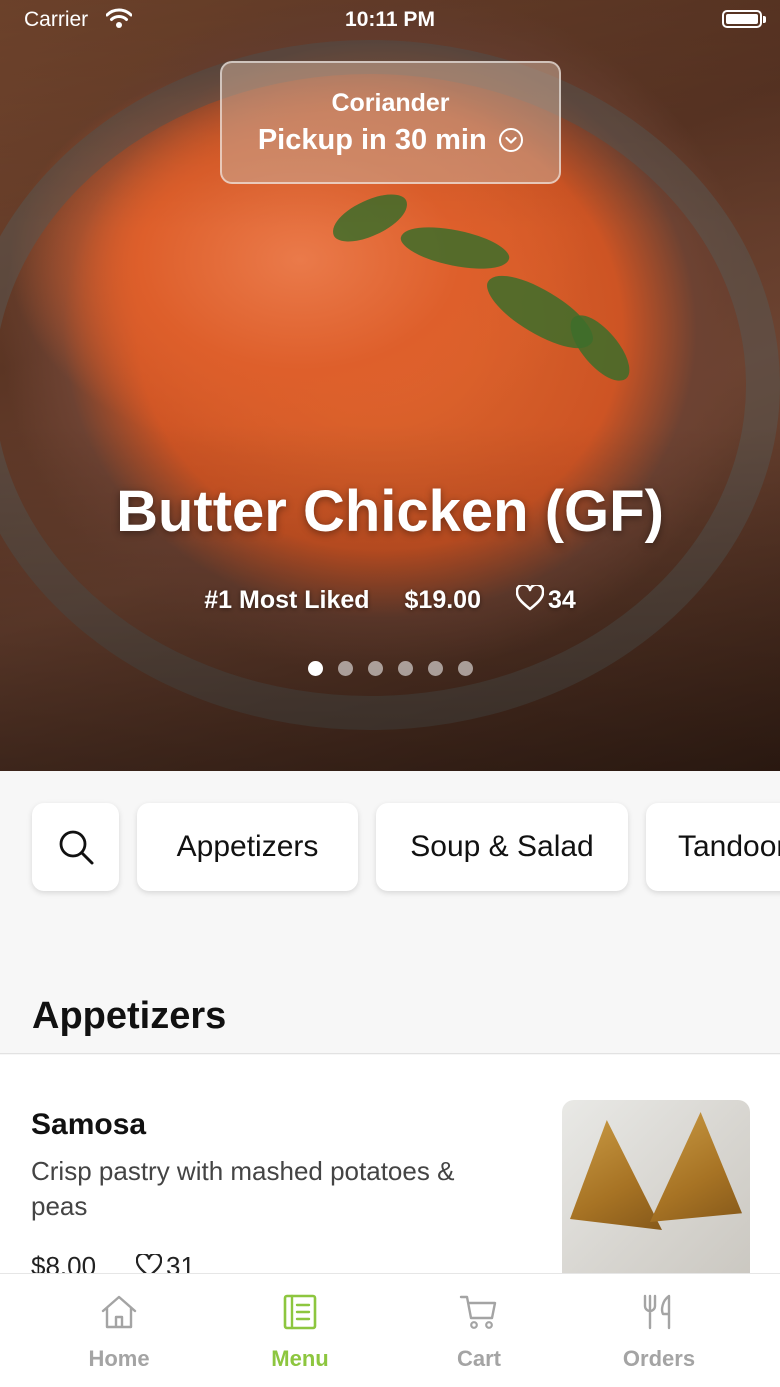  I want to click on home-icon, so click(119, 1312).